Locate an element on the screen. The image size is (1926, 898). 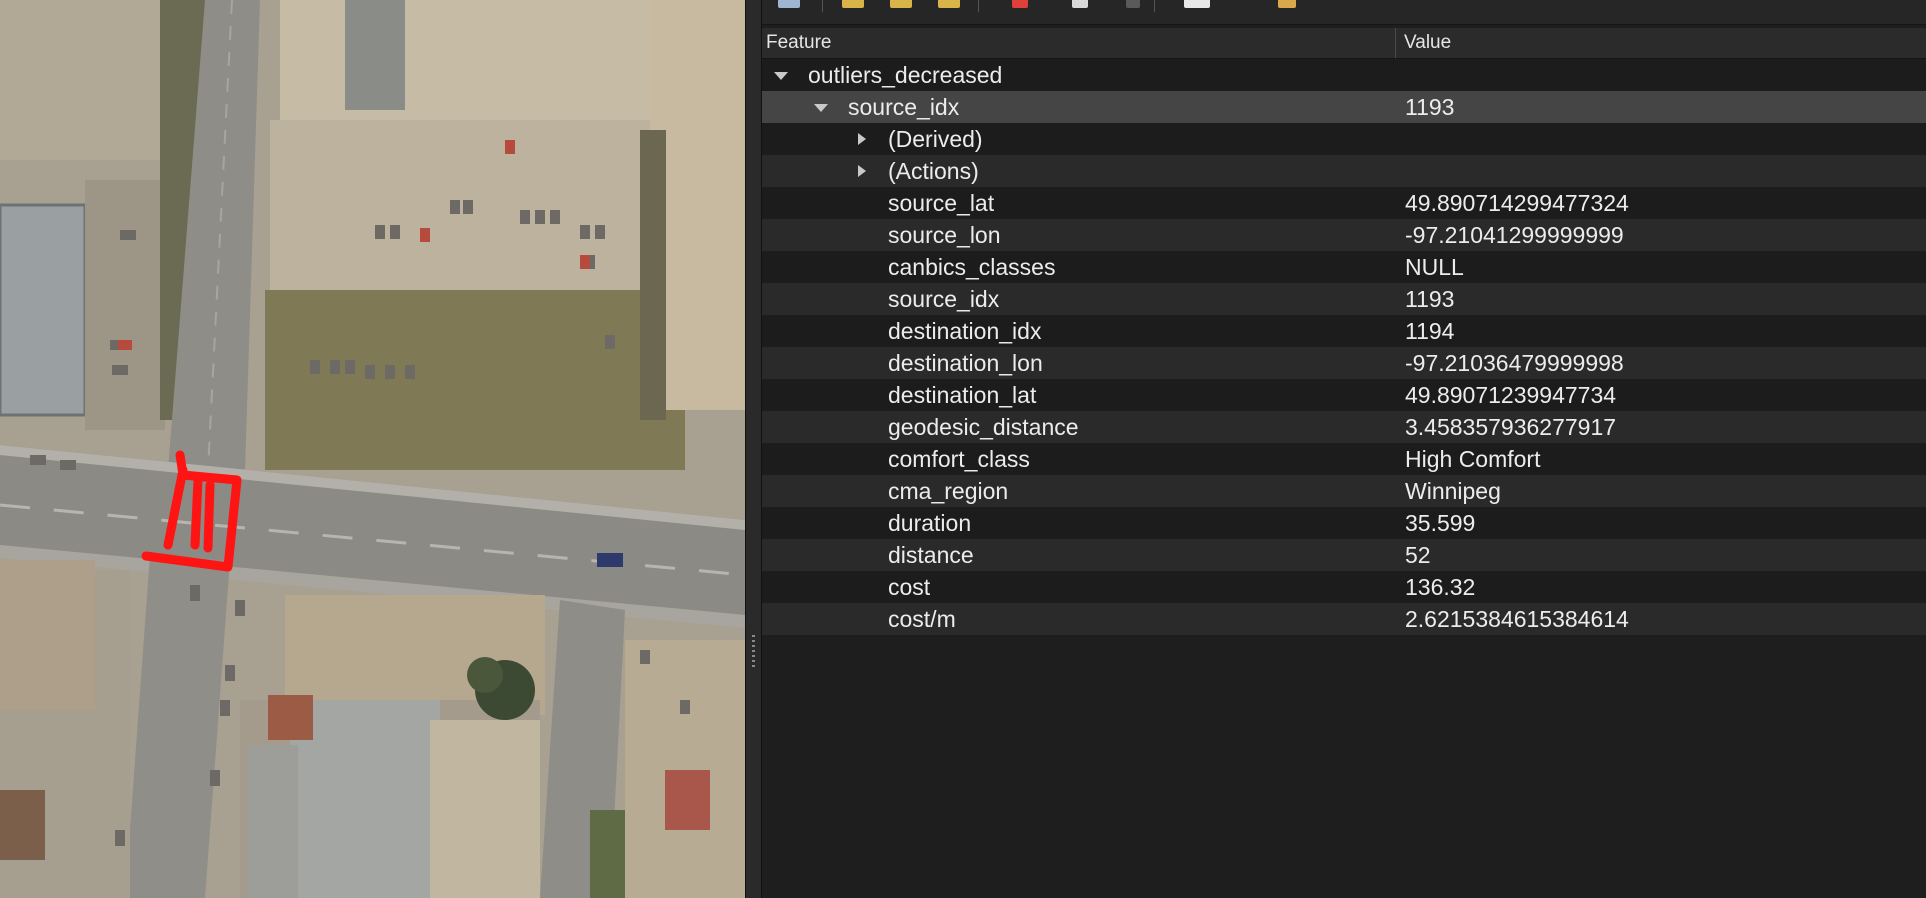
attribute-row: destination_lon -97.21036479999998 is located at coordinates (1344, 363).